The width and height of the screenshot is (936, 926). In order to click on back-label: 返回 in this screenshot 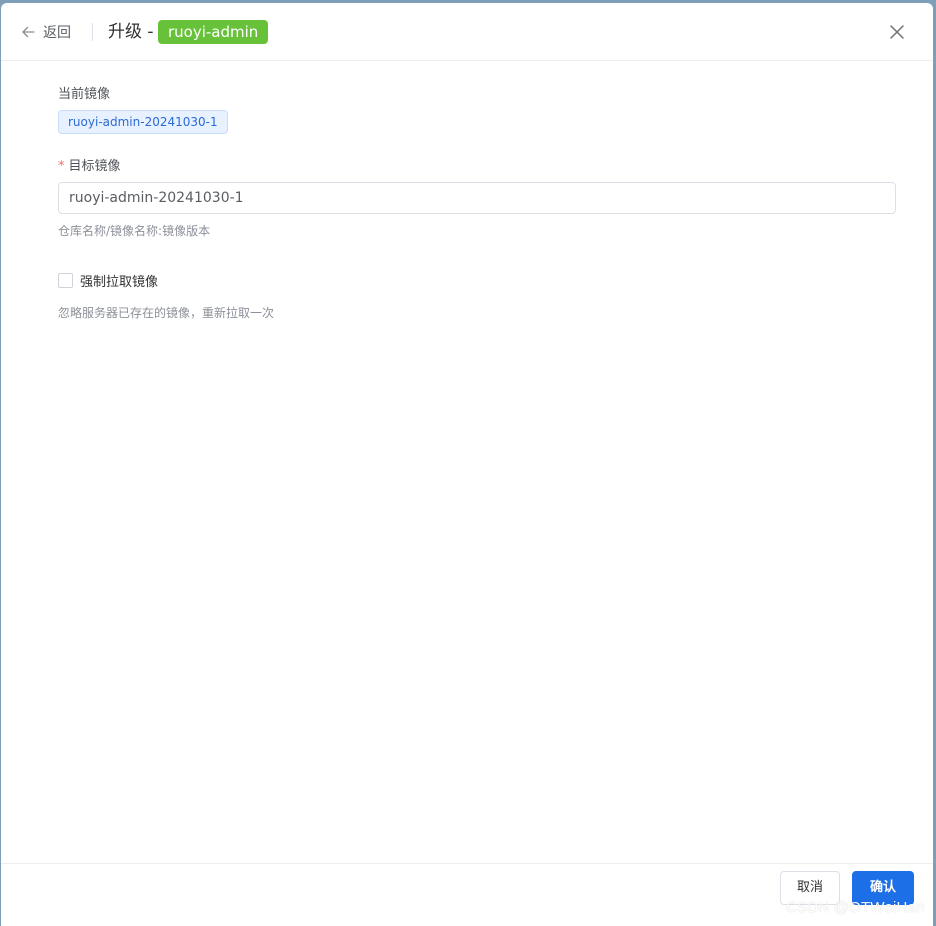, I will do `click(57, 33)`.